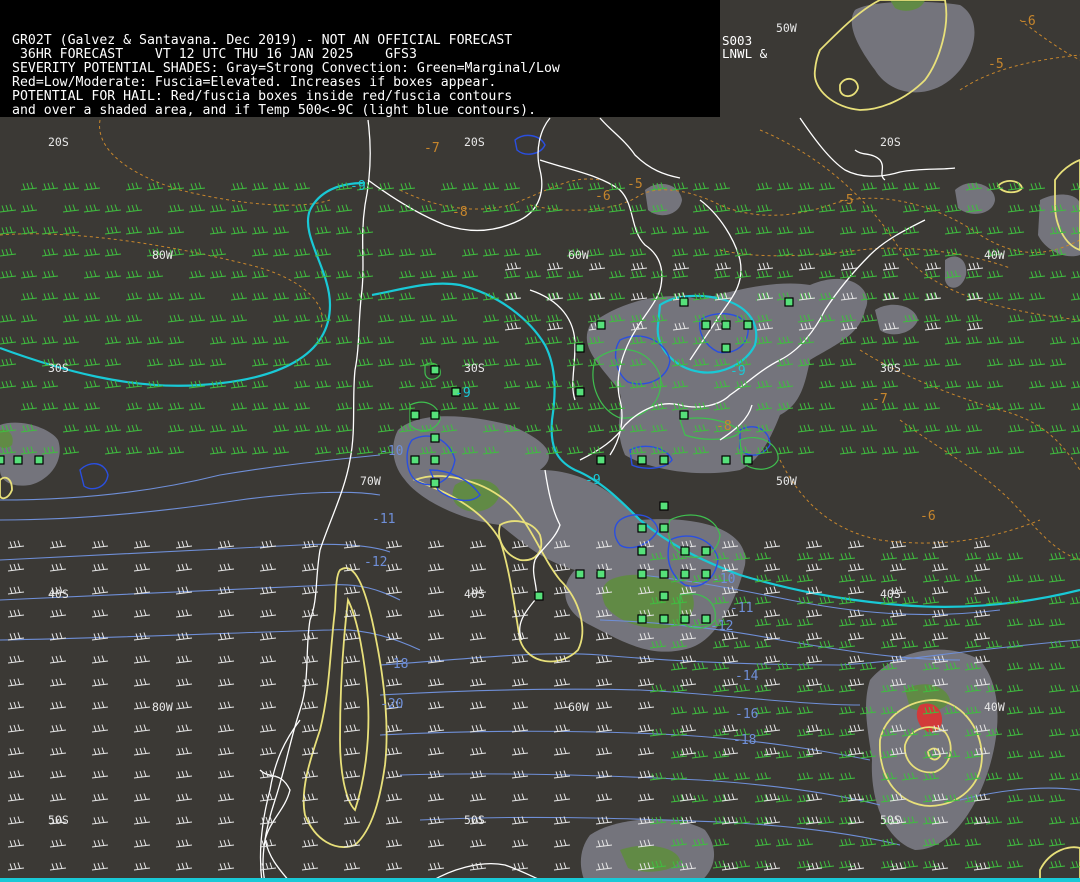  What do you see at coordinates (928, 516) in the screenshot?
I see `isotherm-label: -6` at bounding box center [928, 516].